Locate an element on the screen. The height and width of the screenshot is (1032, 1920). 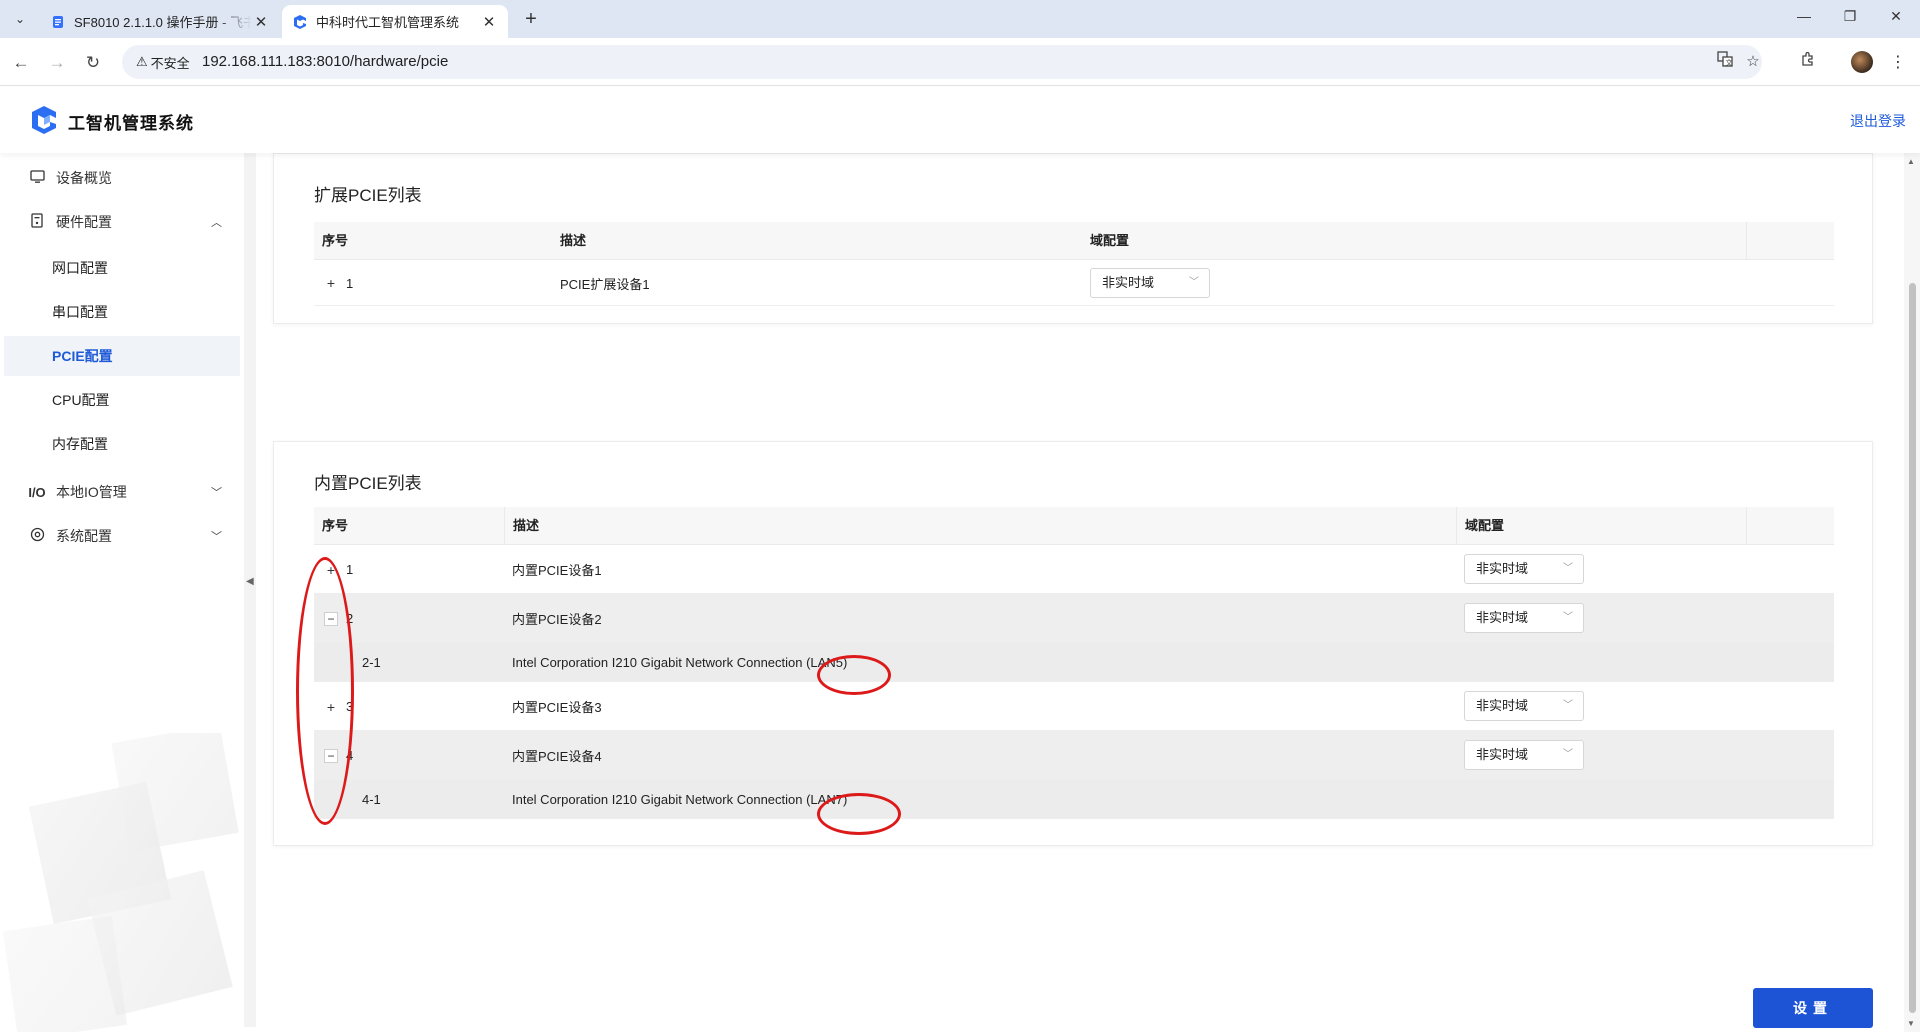
int-pcie-title: 内置PCIE列表 is located at coordinates (368, 483).